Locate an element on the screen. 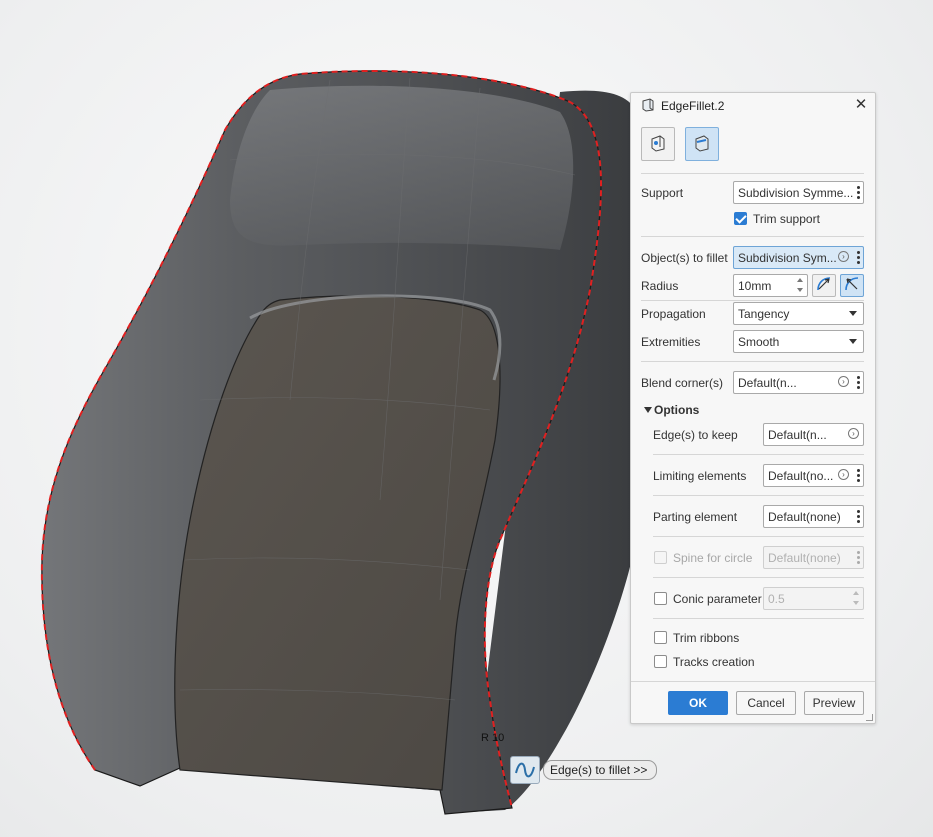  radius-input: 10mm is located at coordinates (770, 285).